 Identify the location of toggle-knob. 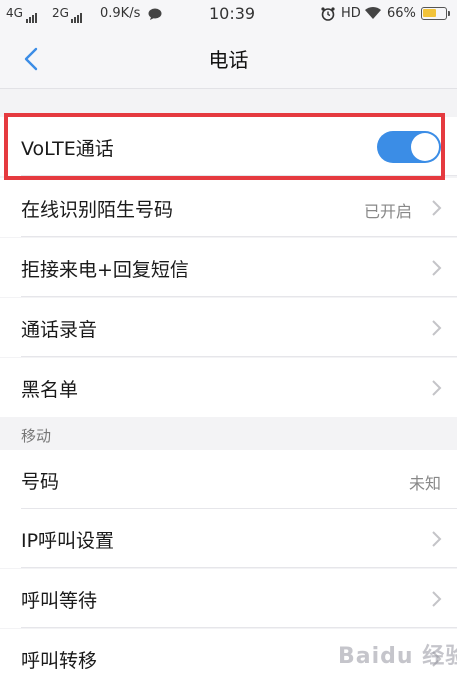
(425, 147).